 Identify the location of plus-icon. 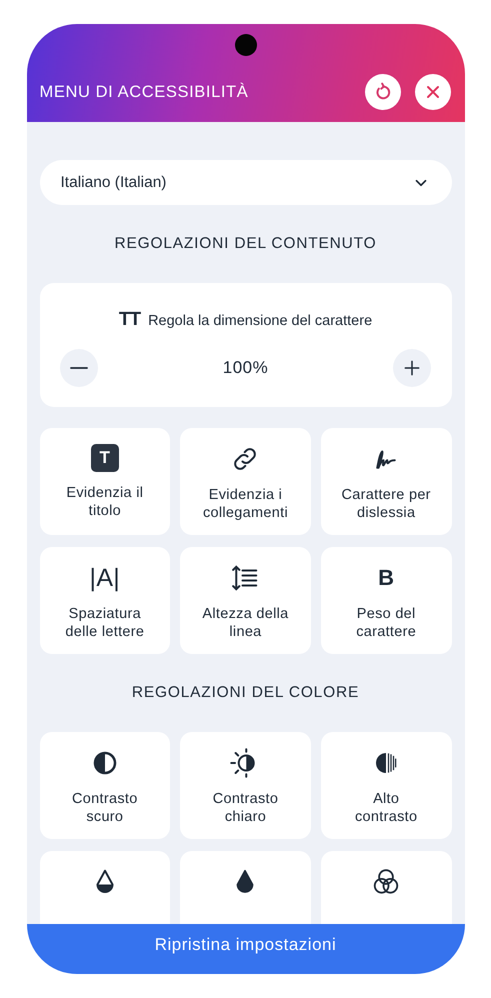
(412, 368).